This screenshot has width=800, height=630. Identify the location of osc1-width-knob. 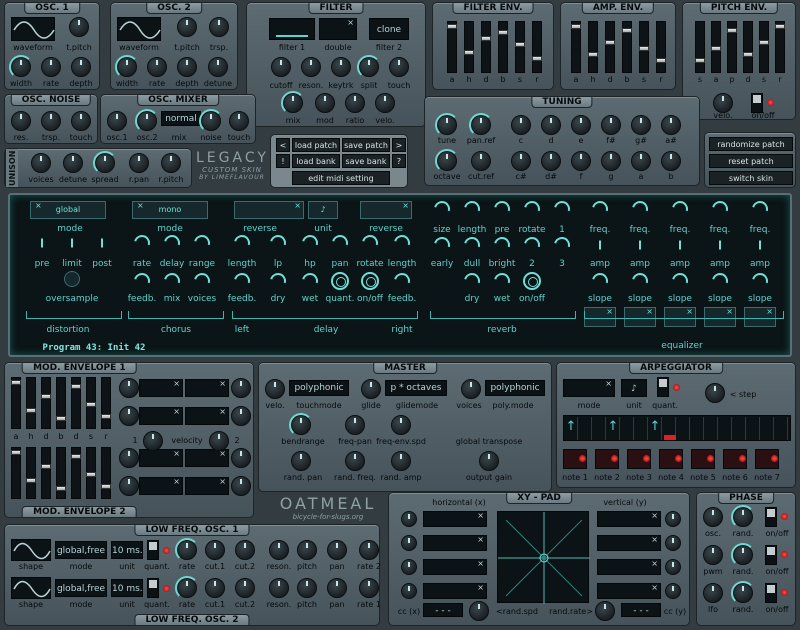
(21, 67).